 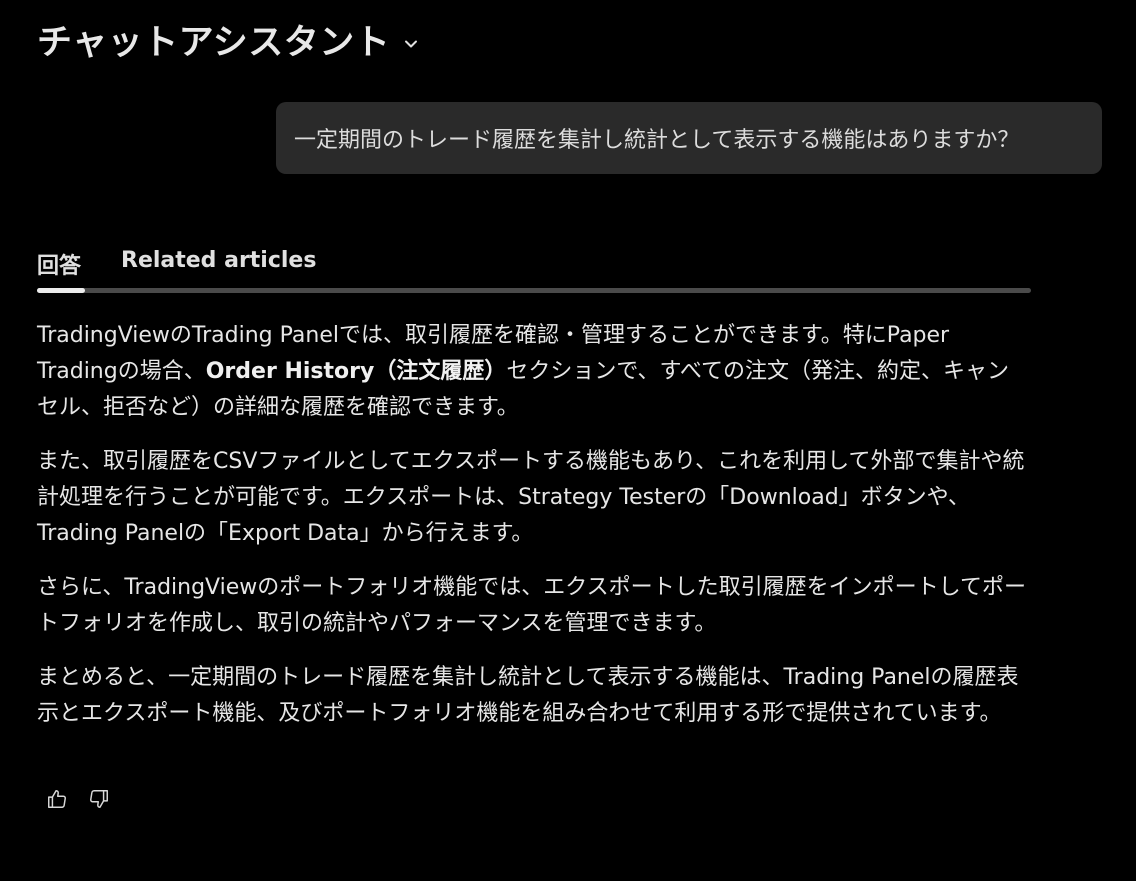 What do you see at coordinates (59, 264) in the screenshot?
I see `tab-answer: 回答` at bounding box center [59, 264].